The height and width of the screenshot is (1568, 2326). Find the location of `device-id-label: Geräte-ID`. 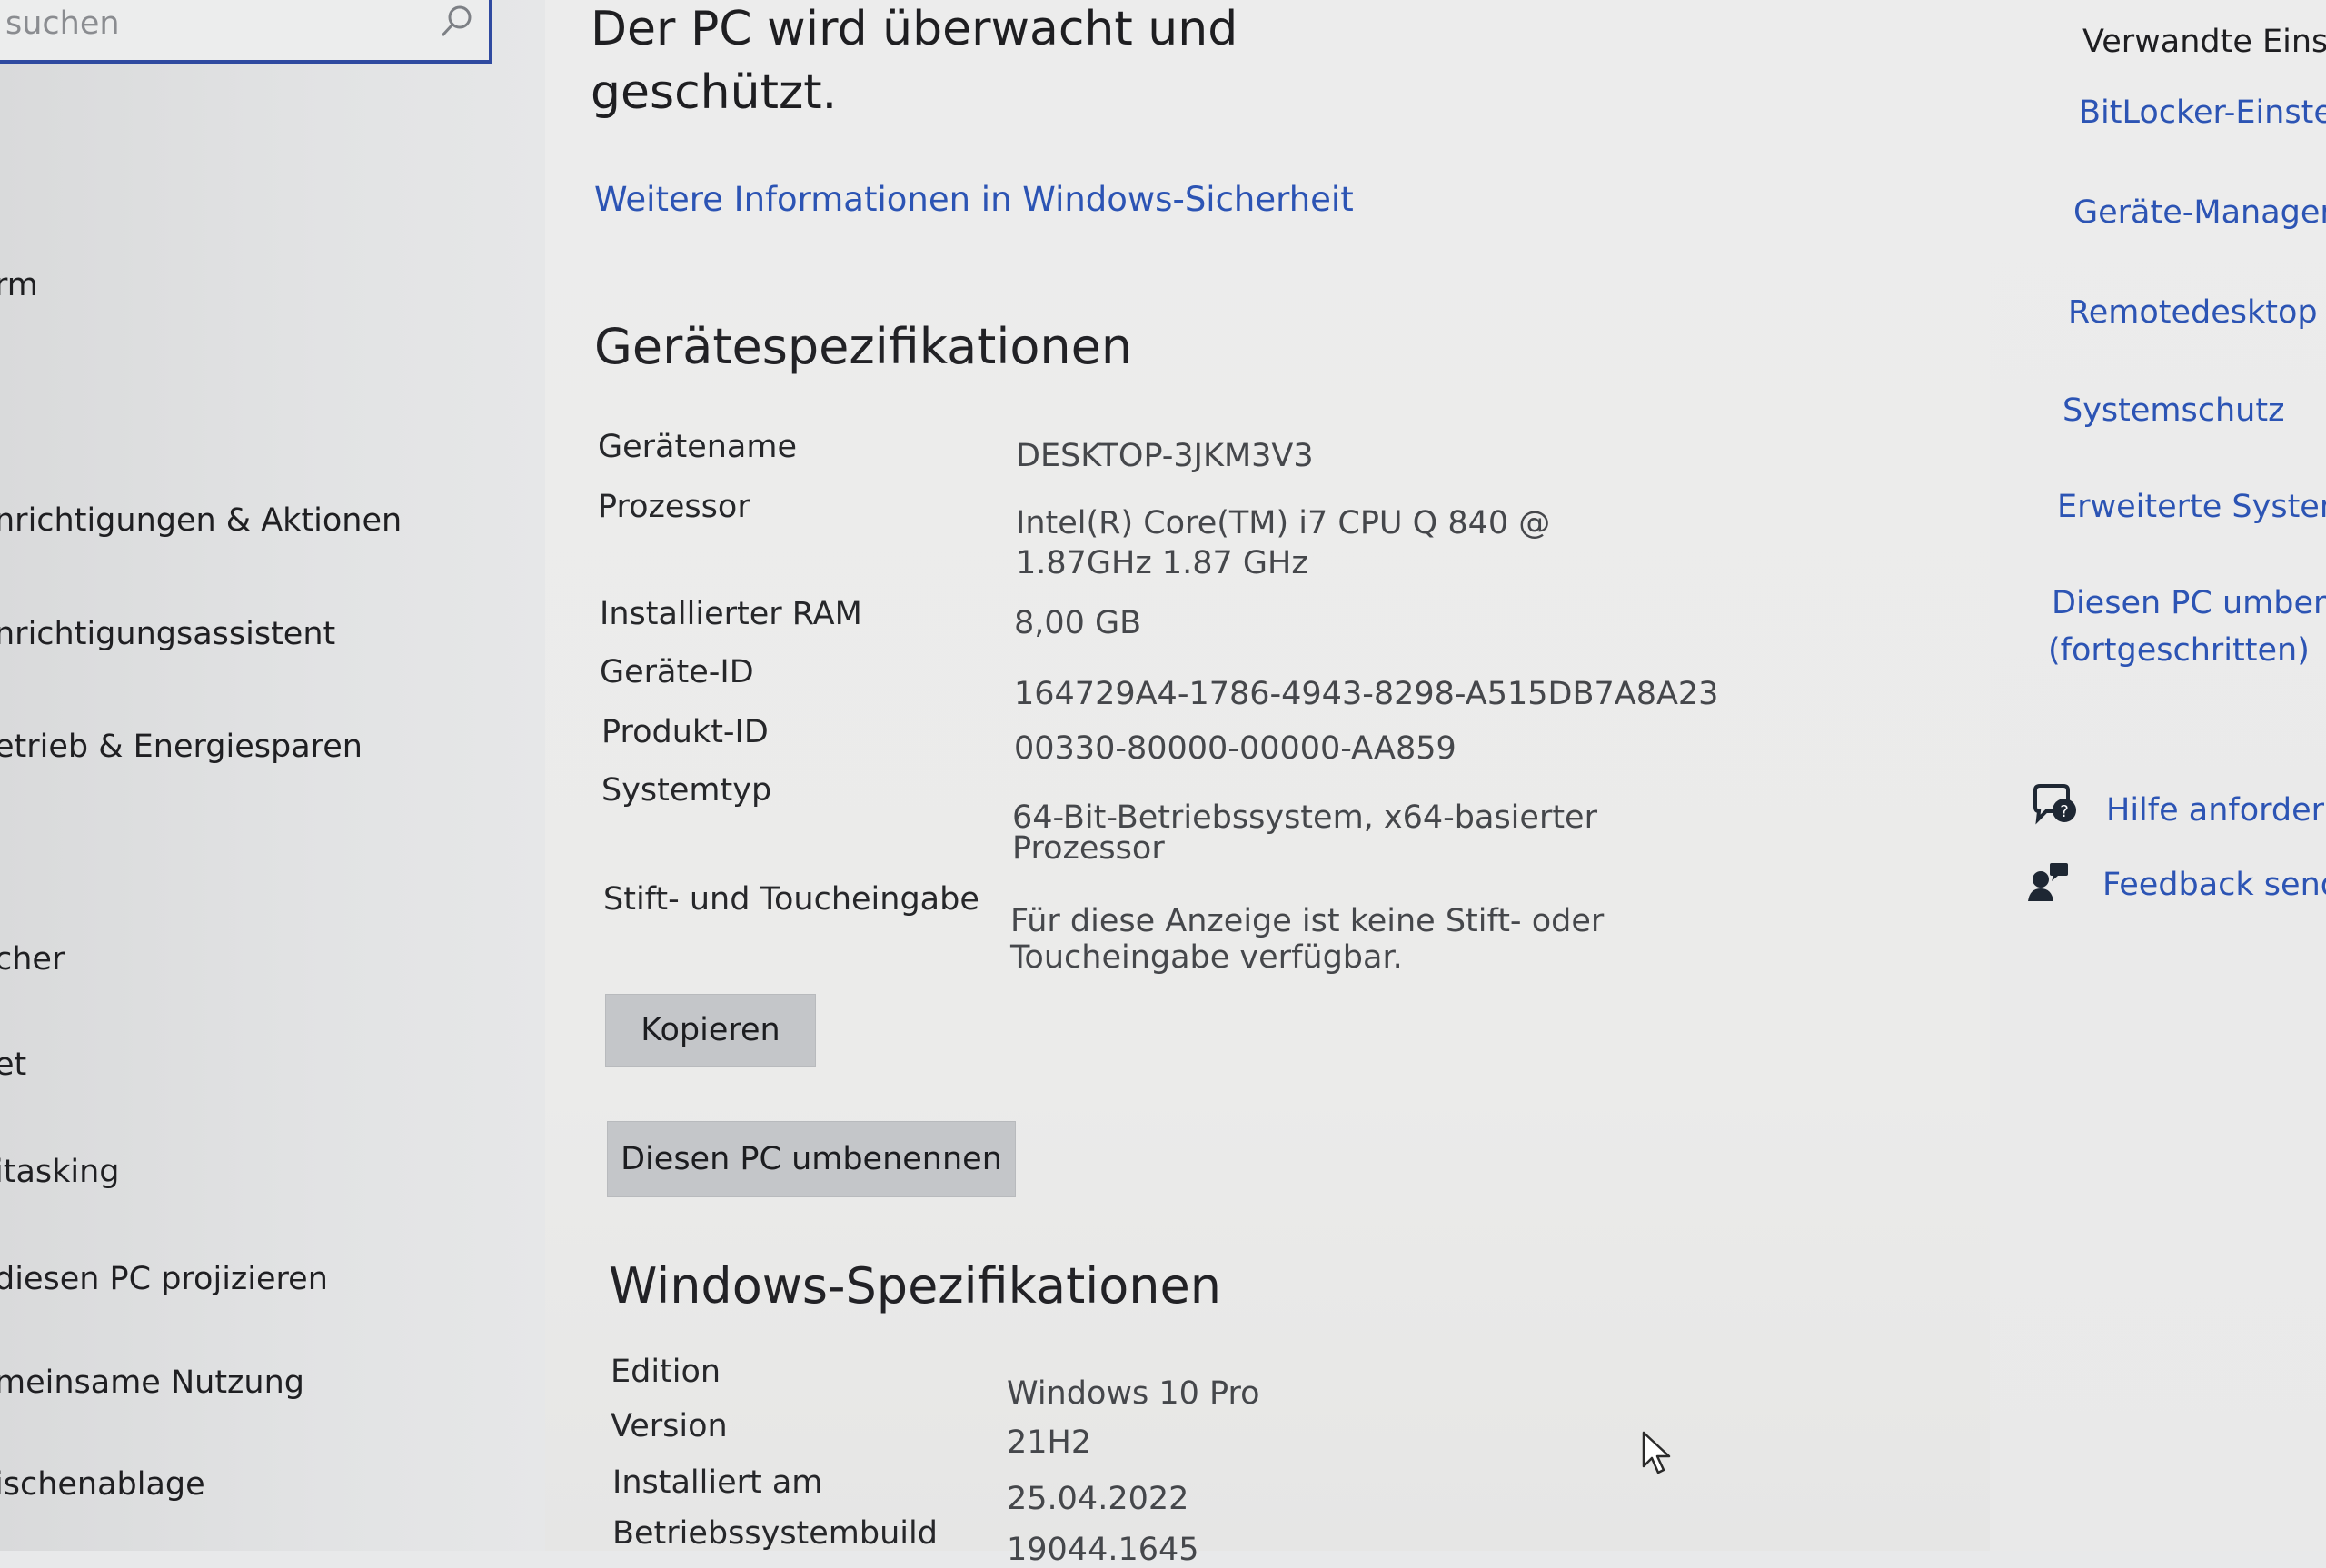

device-id-label: Geräte-ID is located at coordinates (677, 672).